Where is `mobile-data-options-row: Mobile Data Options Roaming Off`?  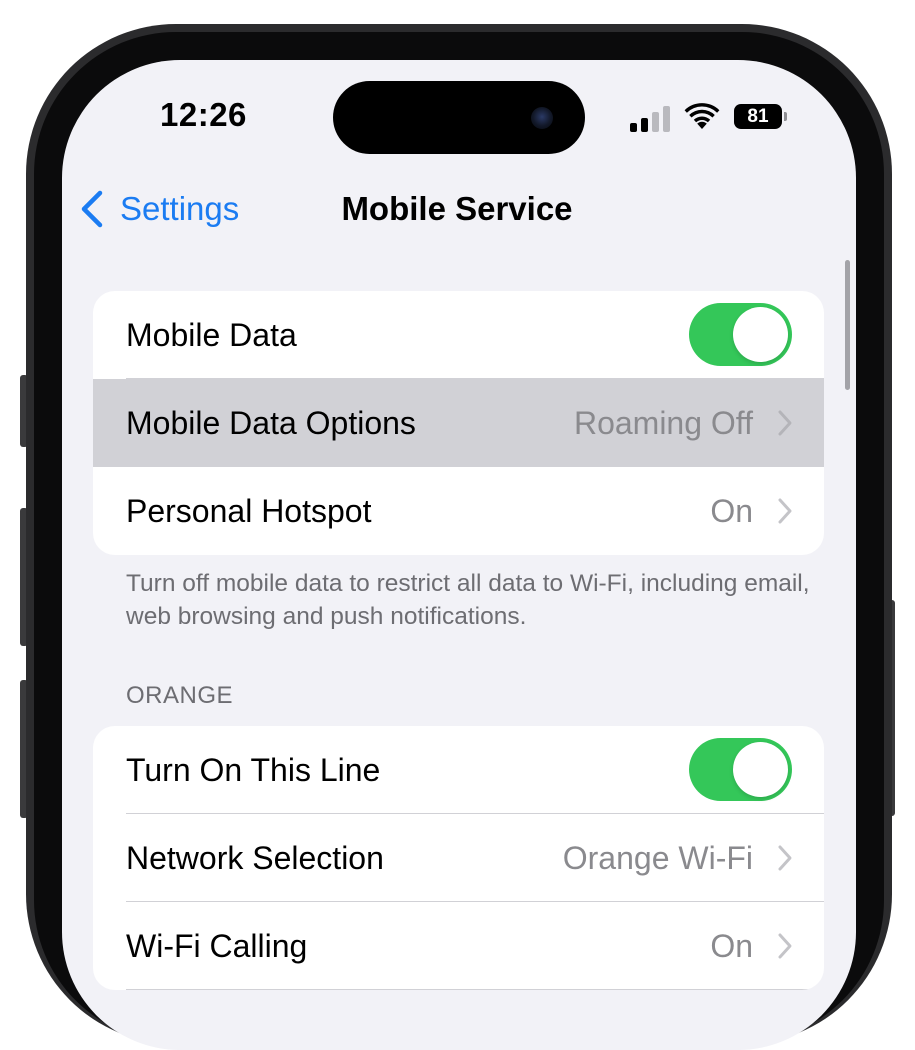 mobile-data-options-row: Mobile Data Options Roaming Off is located at coordinates (458, 423).